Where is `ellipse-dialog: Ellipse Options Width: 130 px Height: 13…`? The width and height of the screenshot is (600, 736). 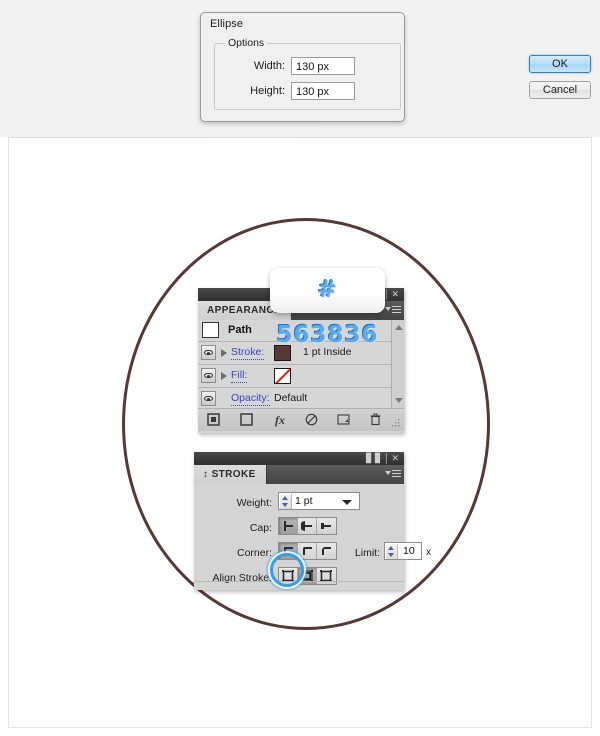 ellipse-dialog: Ellipse Options Width: 130 px Height: 13… is located at coordinates (395, 67).